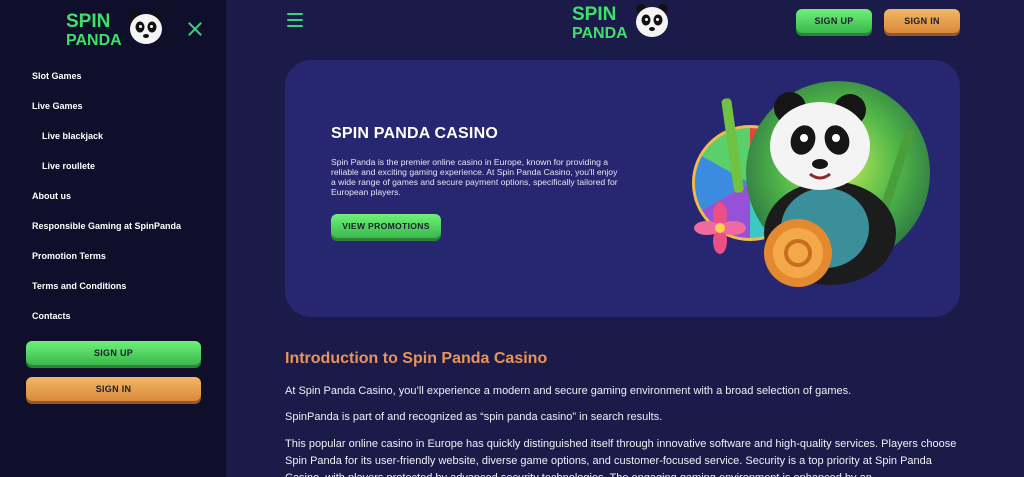 The height and width of the screenshot is (477, 1024). I want to click on close-menu-icon, so click(195, 29).